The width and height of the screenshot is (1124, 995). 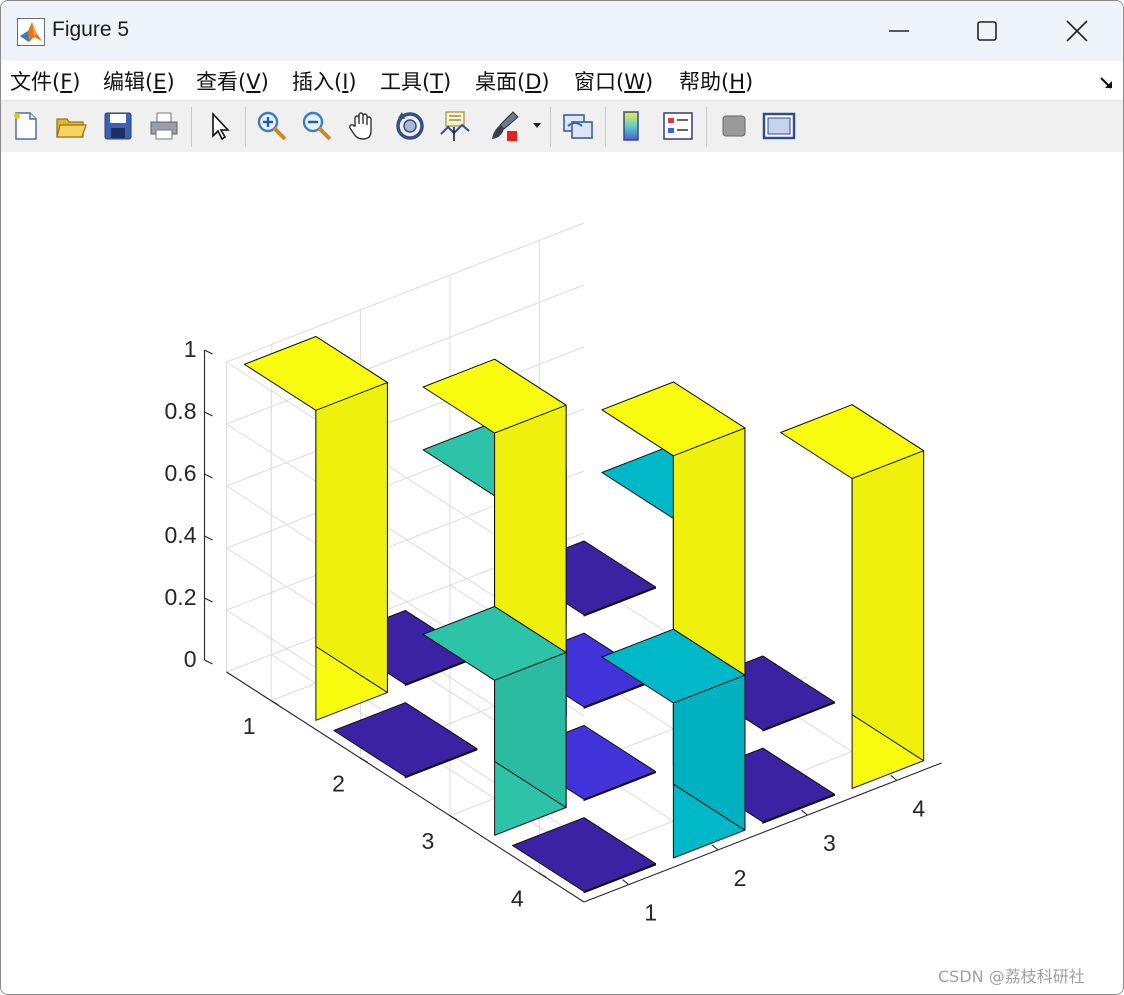 I want to click on print-icon, so click(x=164, y=126).